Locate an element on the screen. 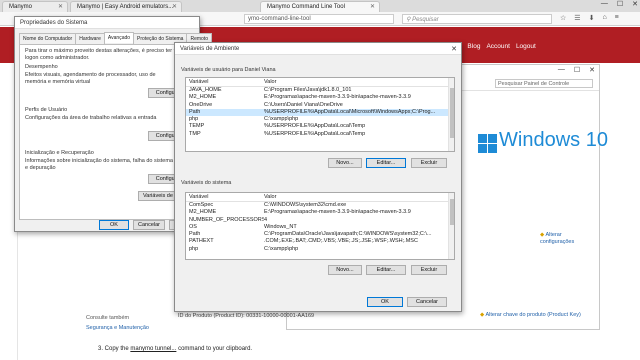 This screenshot has height=360, width=640. variable-name: M2_HOME is located at coordinates (203, 97).